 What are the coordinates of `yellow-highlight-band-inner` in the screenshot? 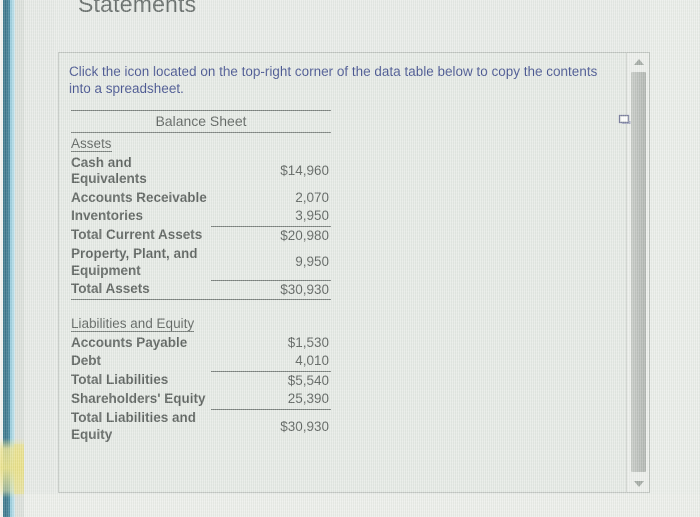 It's located at (19, 469).